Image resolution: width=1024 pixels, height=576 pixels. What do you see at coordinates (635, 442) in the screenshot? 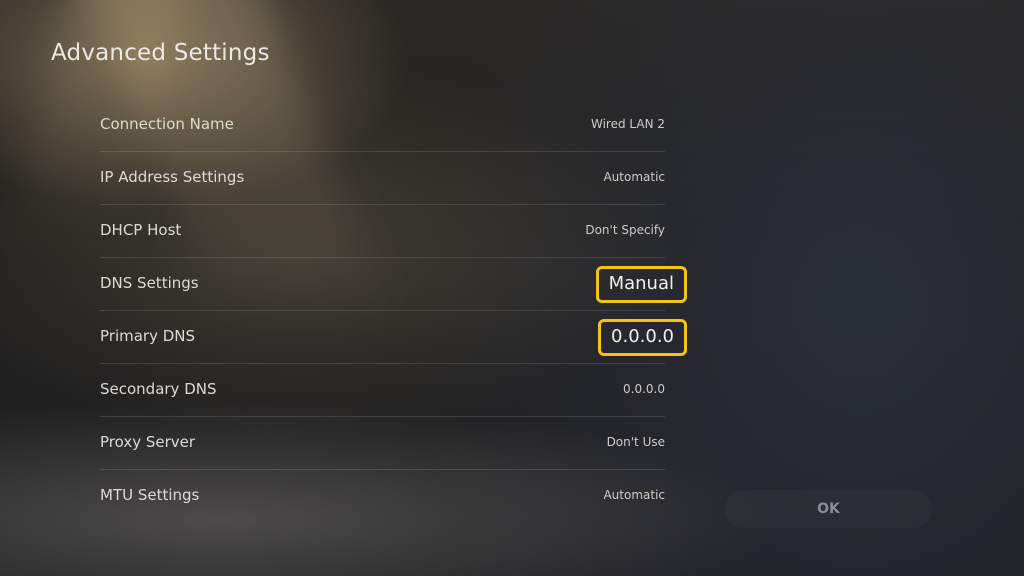
I see `setting-value: Don't Use` at bounding box center [635, 442].